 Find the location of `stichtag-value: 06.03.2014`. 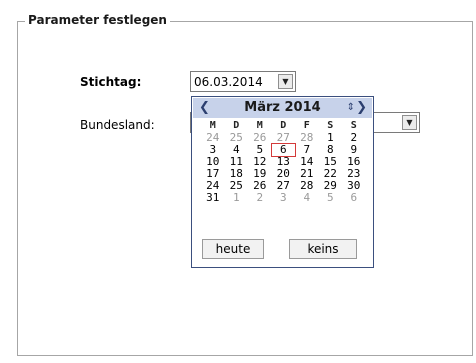

stichtag-value: 06.03.2014 is located at coordinates (228, 82).